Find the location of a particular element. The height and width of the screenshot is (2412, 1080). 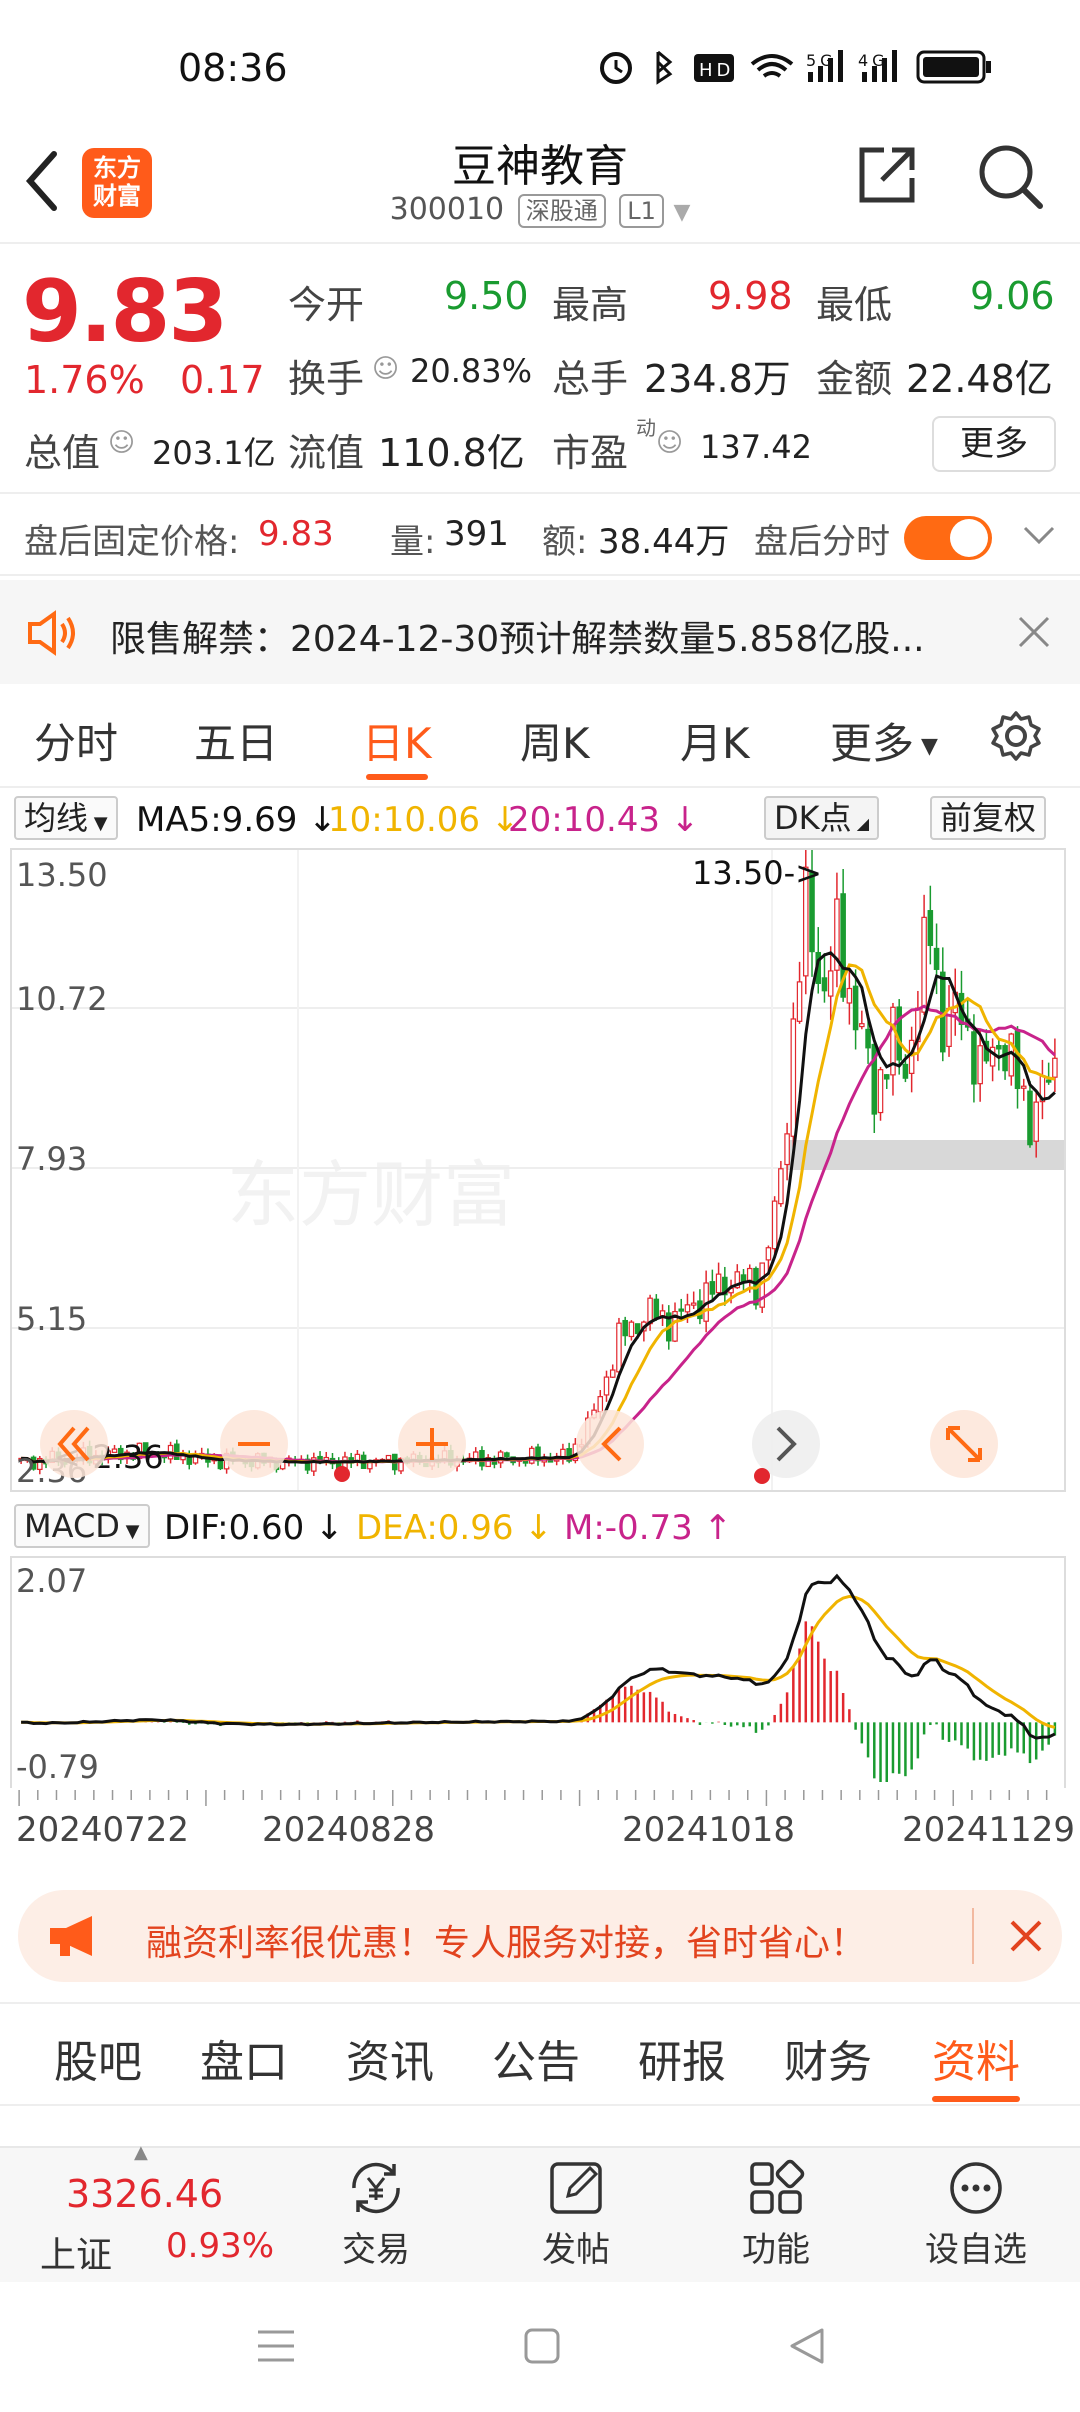

tab-daily-k: 日K is located at coordinates (397, 745).